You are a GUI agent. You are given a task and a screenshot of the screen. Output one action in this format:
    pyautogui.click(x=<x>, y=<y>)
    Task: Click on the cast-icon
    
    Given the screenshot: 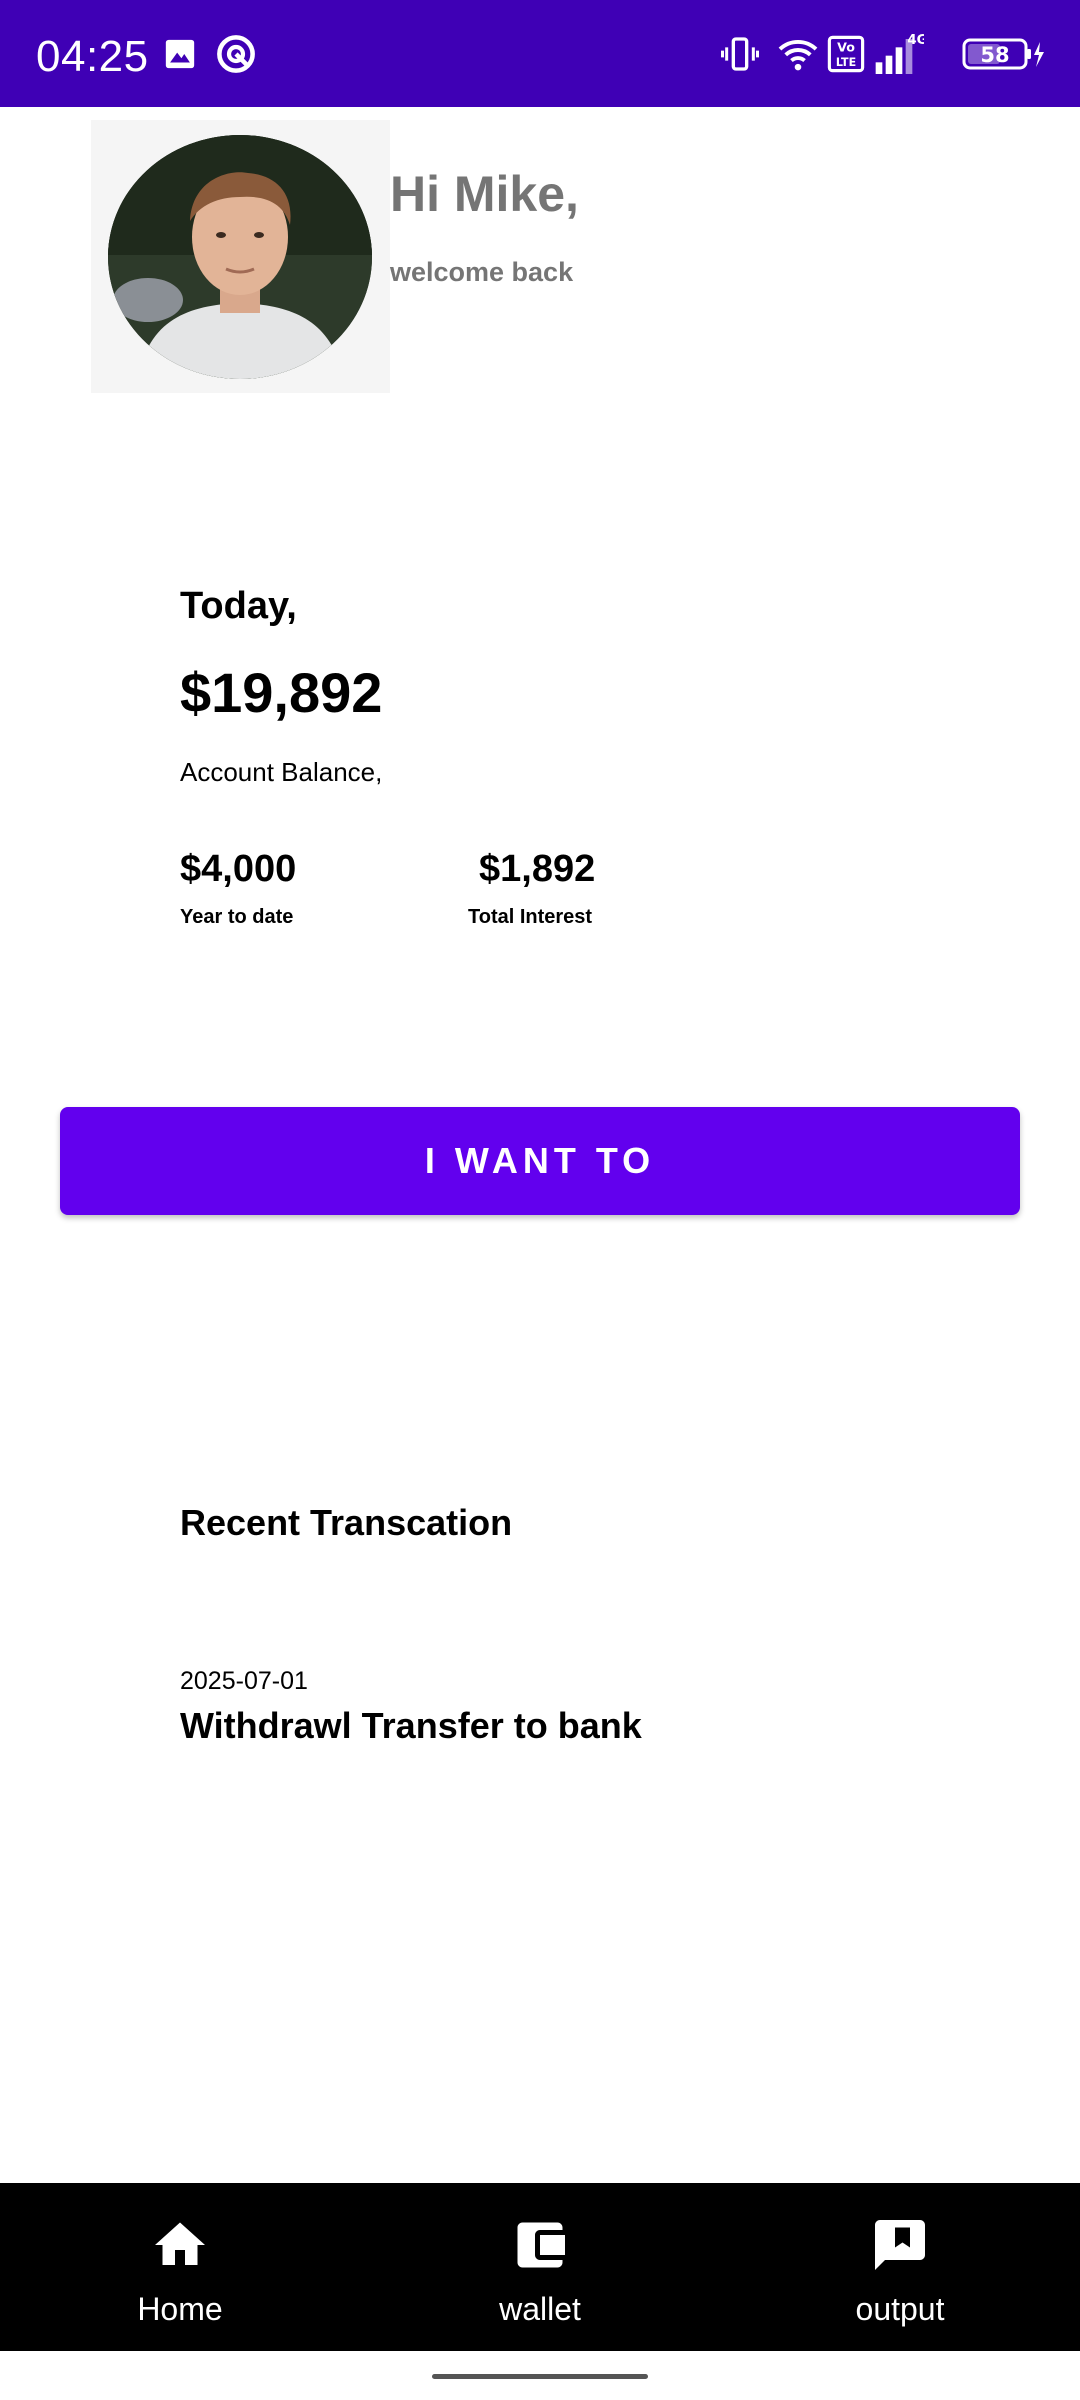 What is the action you would take?
    pyautogui.click(x=236, y=54)
    